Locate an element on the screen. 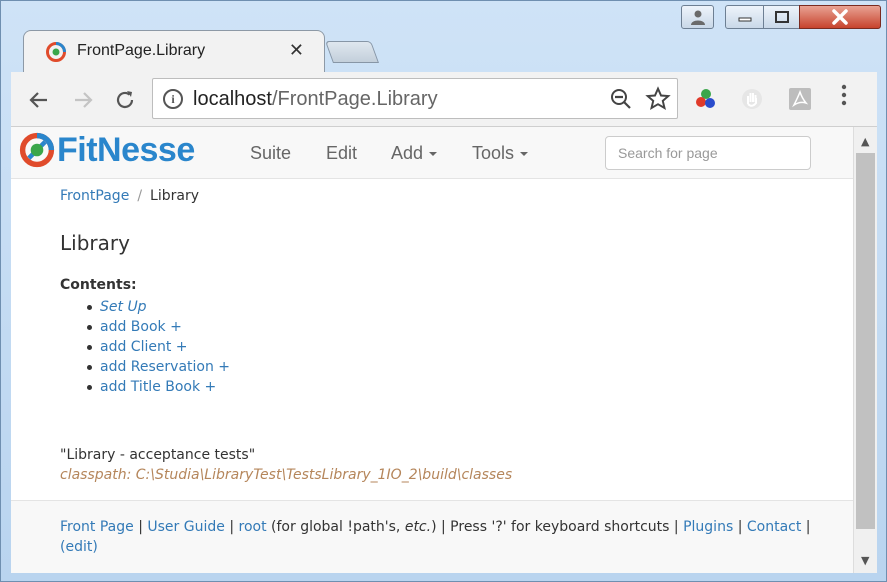  scroll-down-icon: ▼ is located at coordinates (865, 560).